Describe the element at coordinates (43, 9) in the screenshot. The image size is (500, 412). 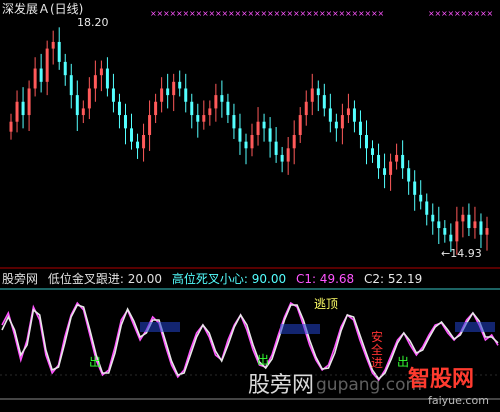
I see `chart-title: 深发展Ａ(日线)` at that location.